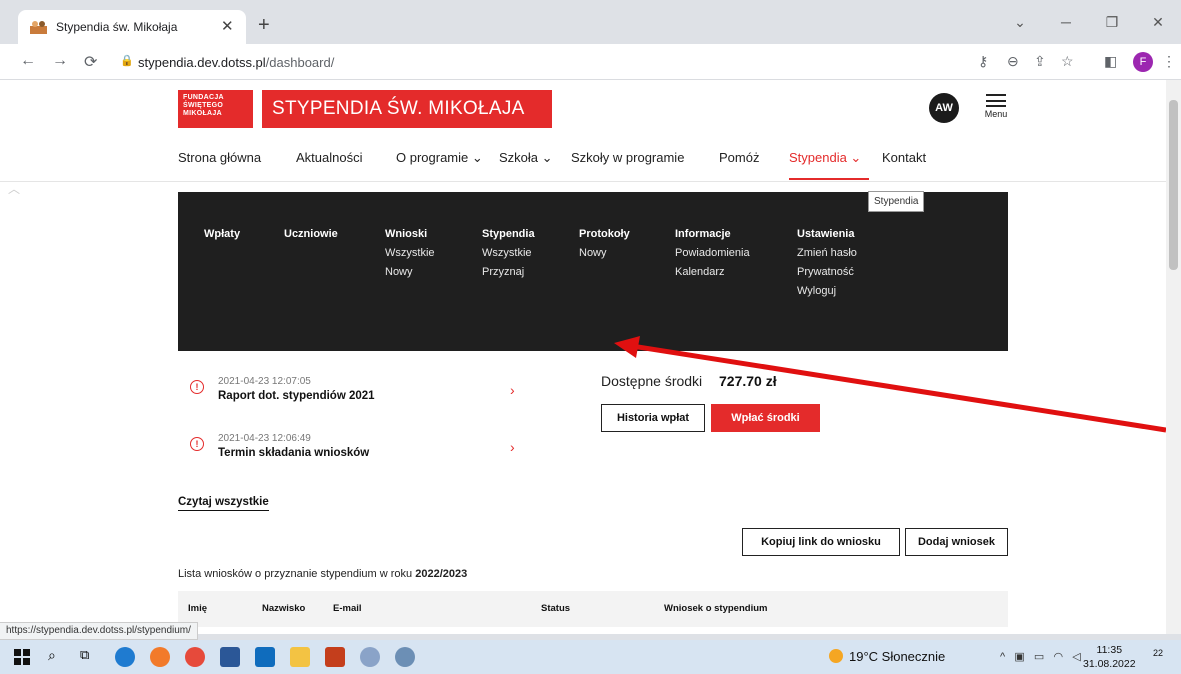 The image size is (1181, 674). Describe the element at coordinates (223, 503) in the screenshot. I see `read-all-link: Czytaj wszystkie` at that location.